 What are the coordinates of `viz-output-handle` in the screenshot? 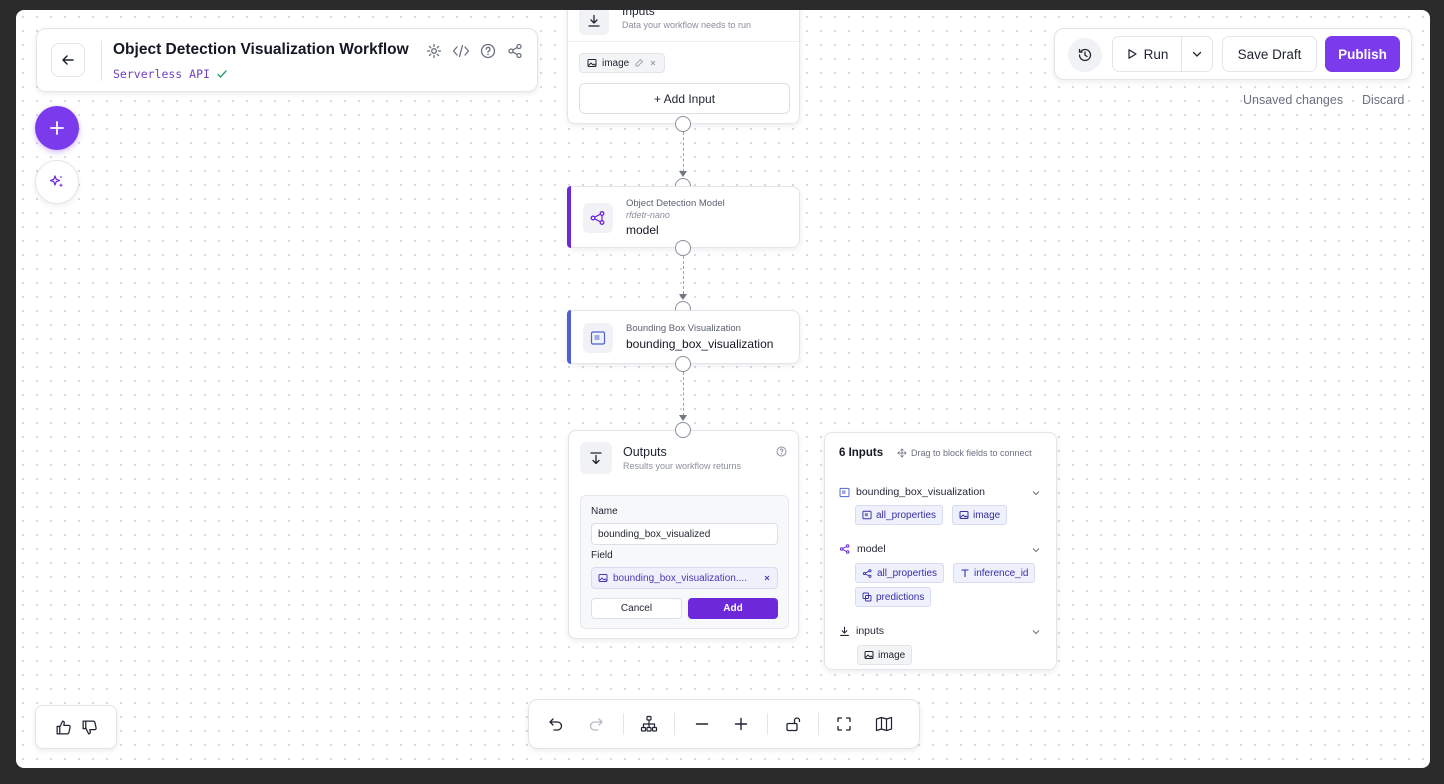 It's located at (683, 364).